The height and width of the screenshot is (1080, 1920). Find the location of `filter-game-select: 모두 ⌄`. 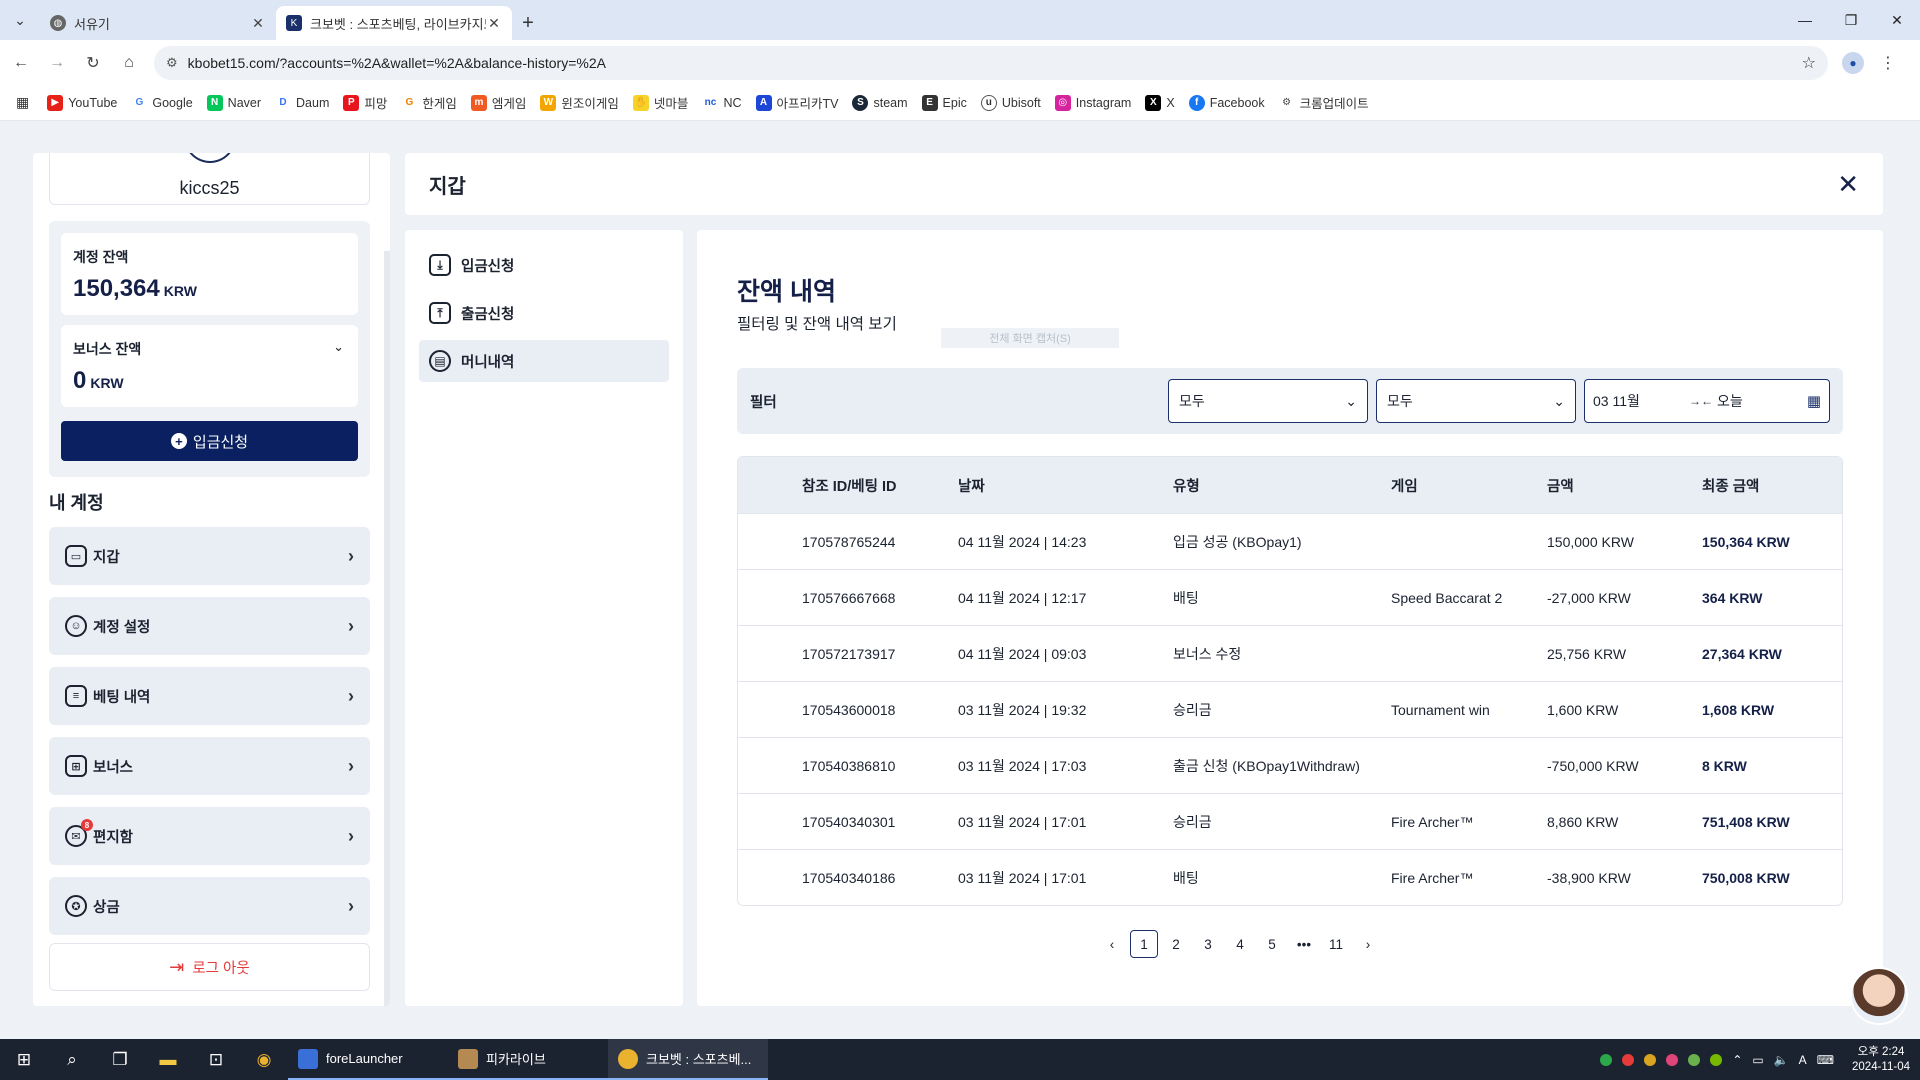

filter-game-select: 모두 ⌄ is located at coordinates (1476, 401).